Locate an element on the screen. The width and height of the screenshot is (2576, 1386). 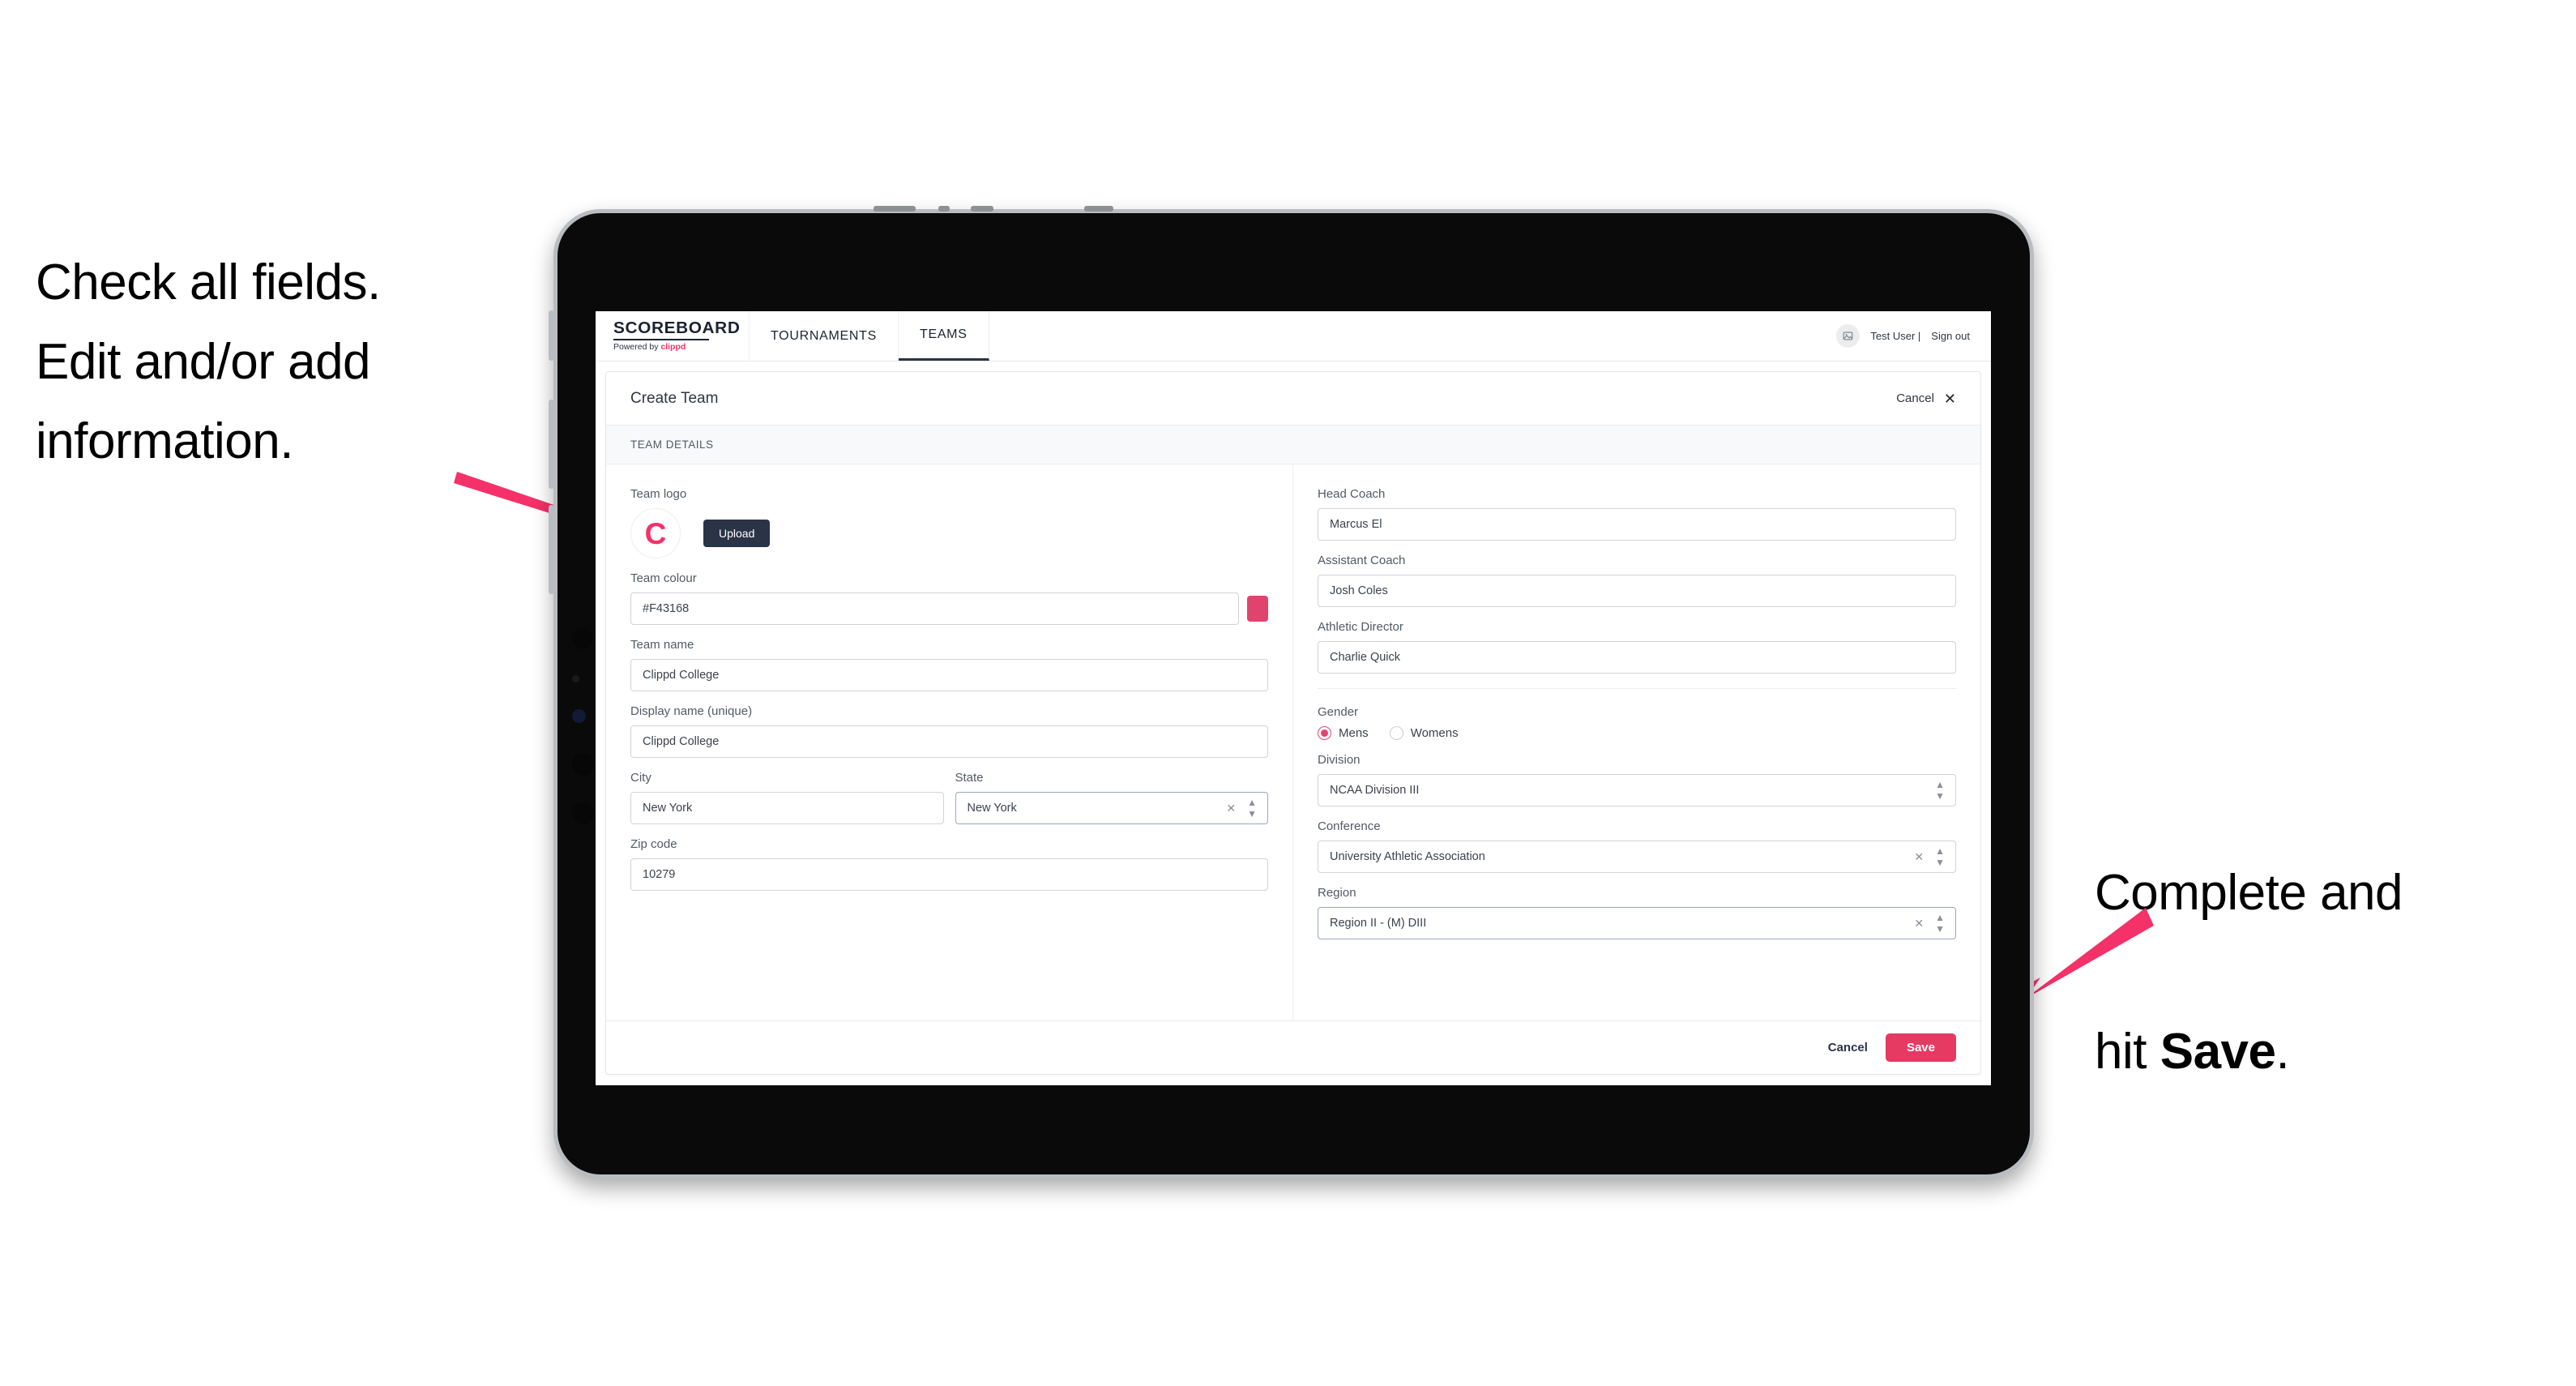
gender-radio-womens: Womens is located at coordinates (1424, 733).